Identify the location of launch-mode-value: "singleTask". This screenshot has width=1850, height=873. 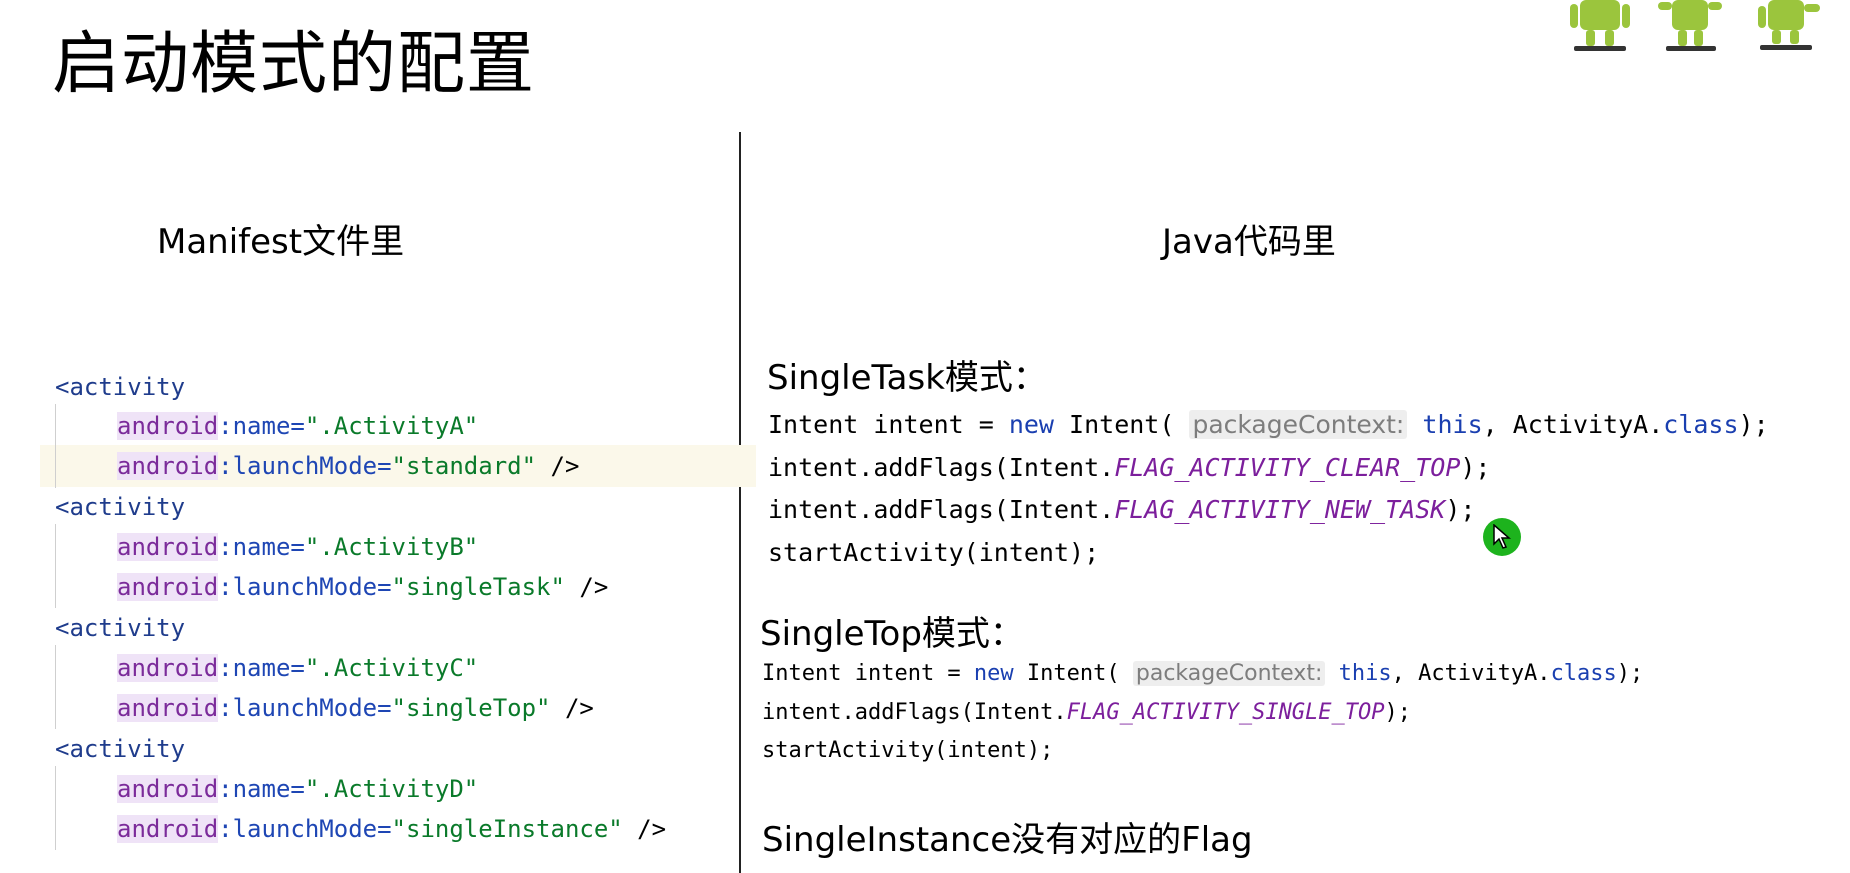
(478, 587).